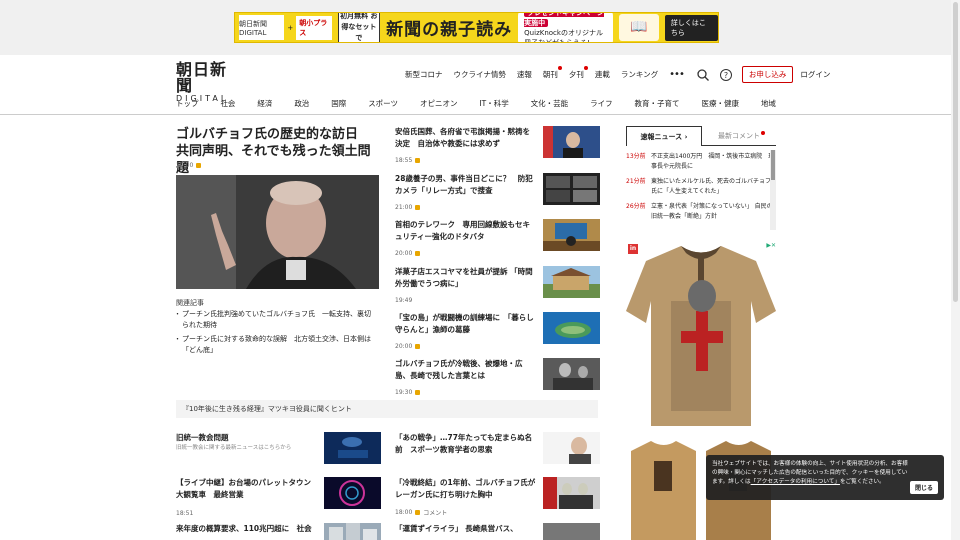  I want to click on news-item: 13分前 不正支出1400万円 福岡・筑後市立病院 理事長や元院長に, so click(701, 162).